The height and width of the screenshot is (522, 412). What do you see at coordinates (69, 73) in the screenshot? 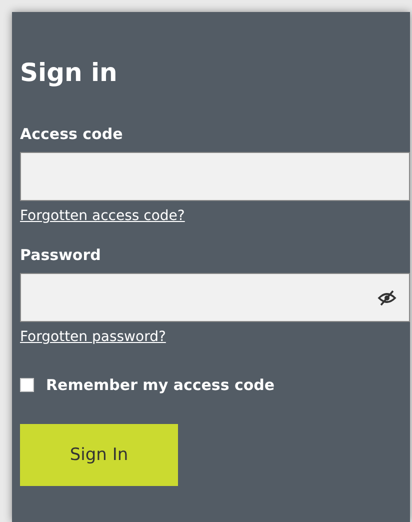
I see `panel-title: Sign in` at bounding box center [69, 73].